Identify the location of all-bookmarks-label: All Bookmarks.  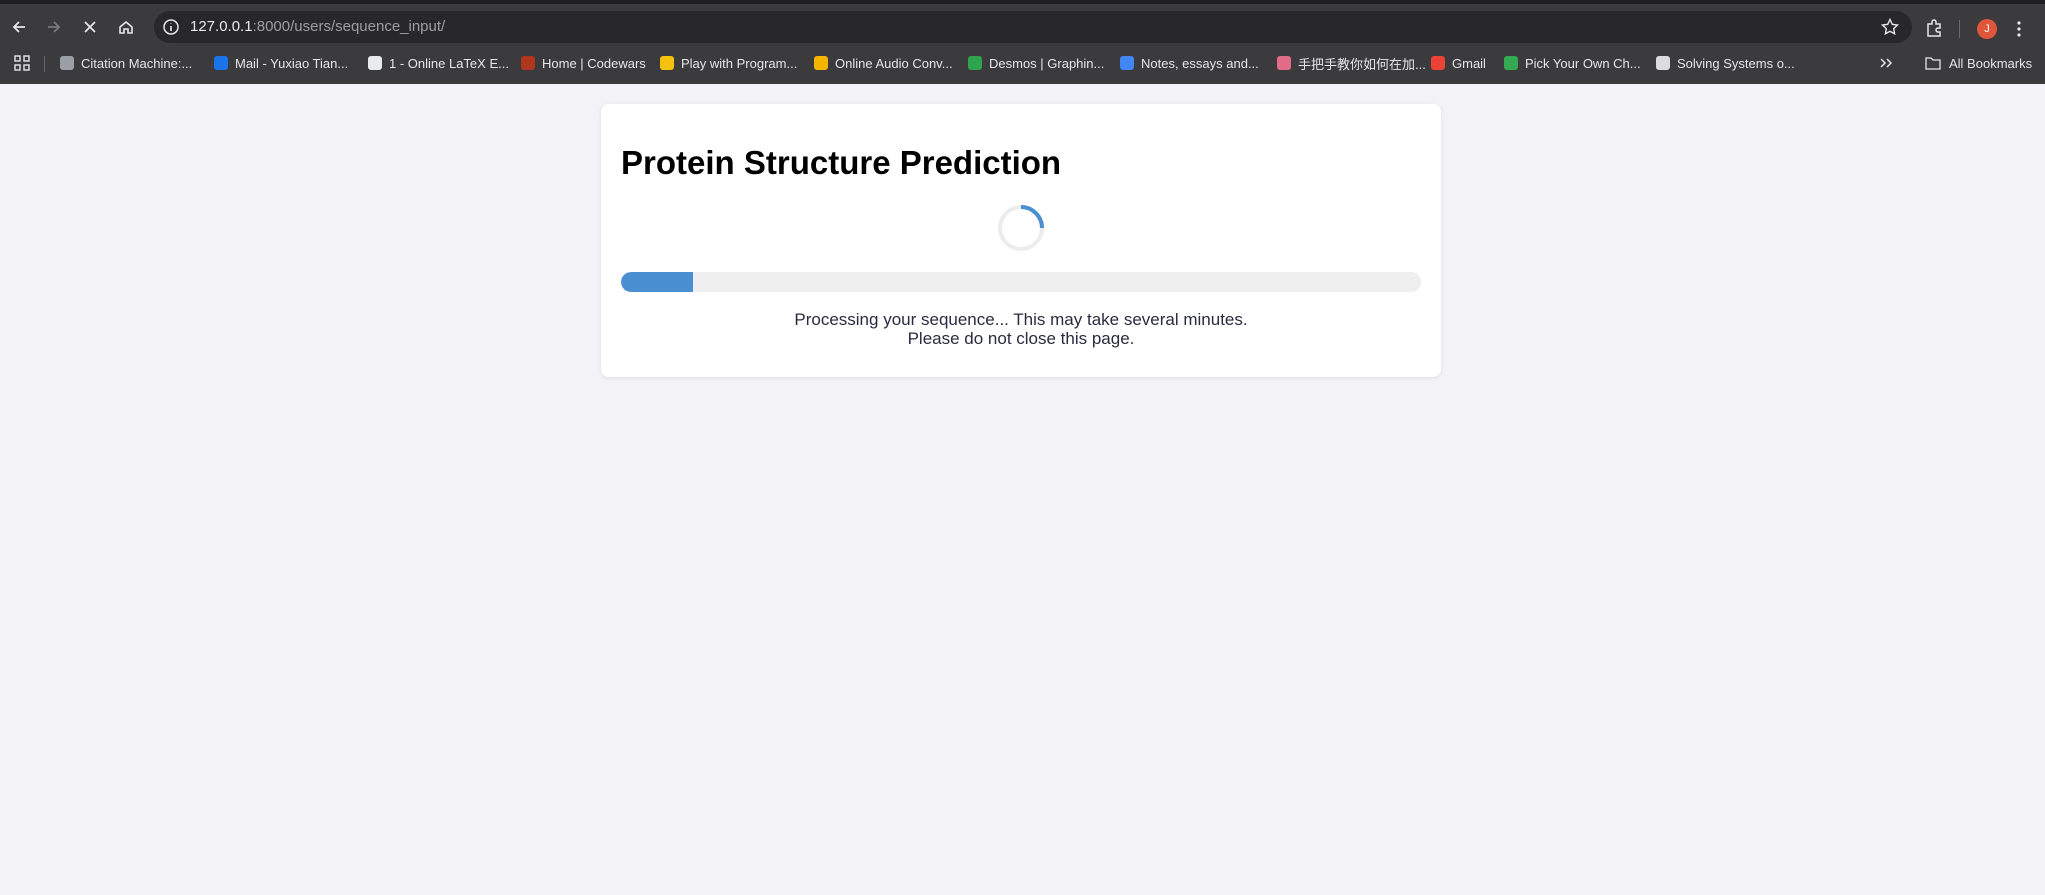
(1991, 63).